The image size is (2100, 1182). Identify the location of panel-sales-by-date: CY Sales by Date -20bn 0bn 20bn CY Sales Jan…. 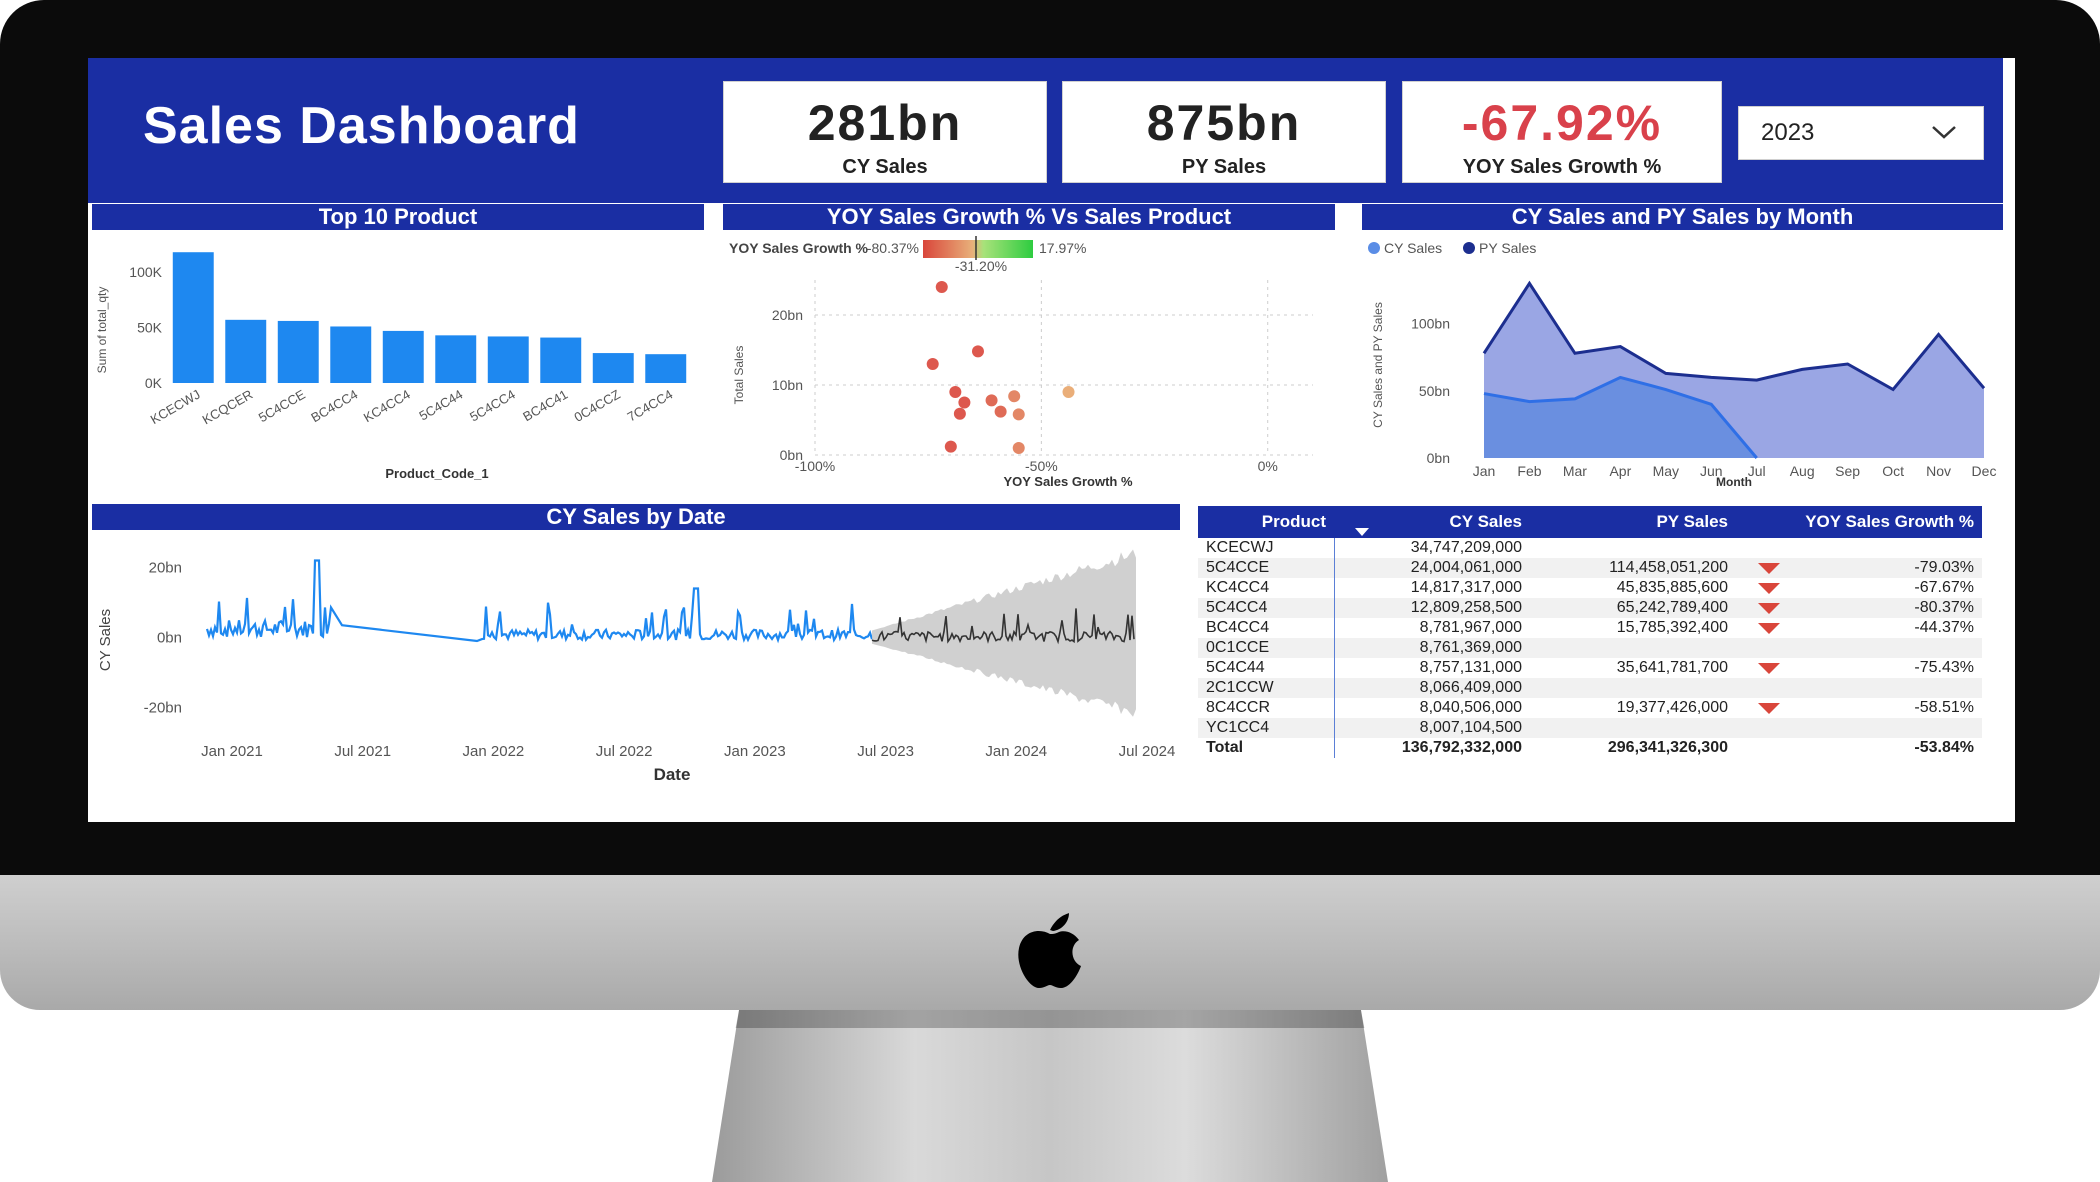
(636, 650).